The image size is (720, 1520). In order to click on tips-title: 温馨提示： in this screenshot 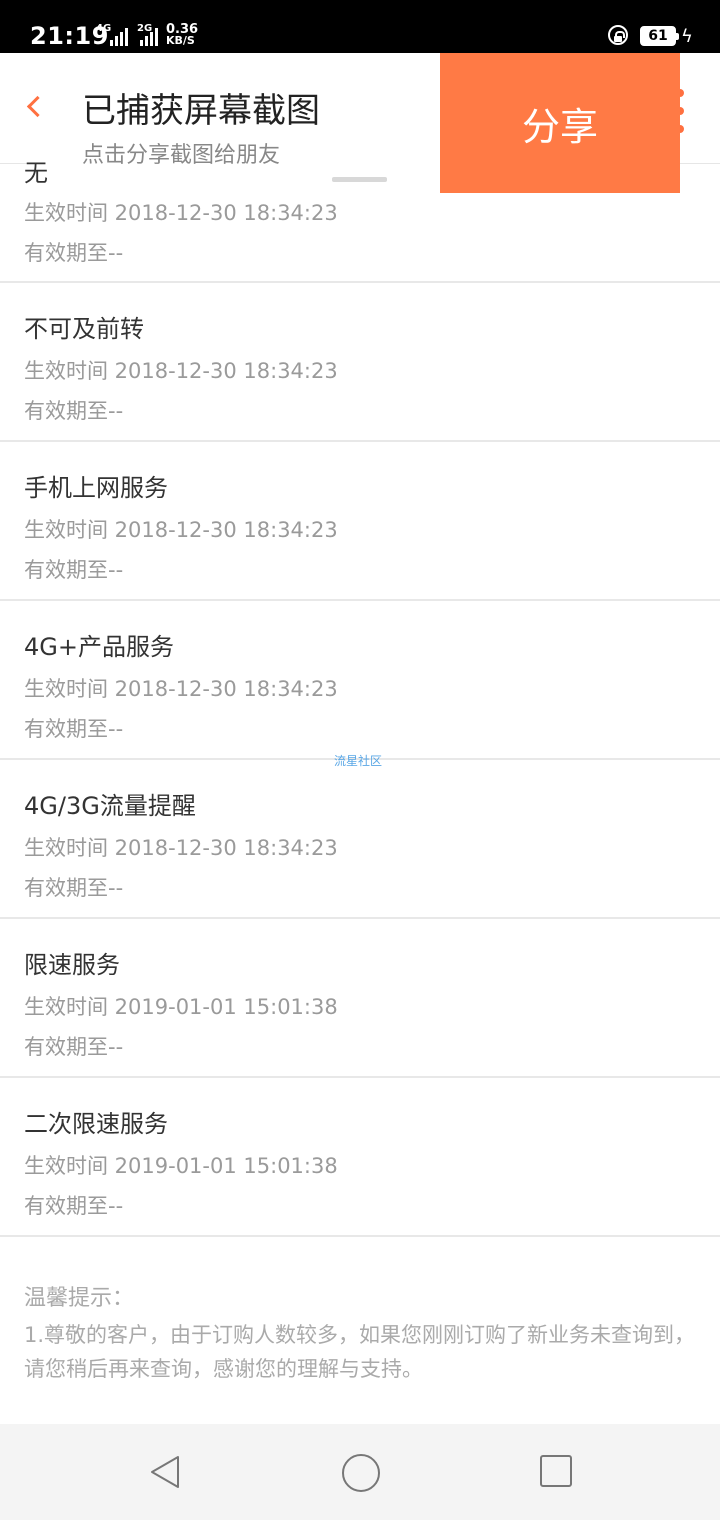, I will do `click(79, 1298)`.